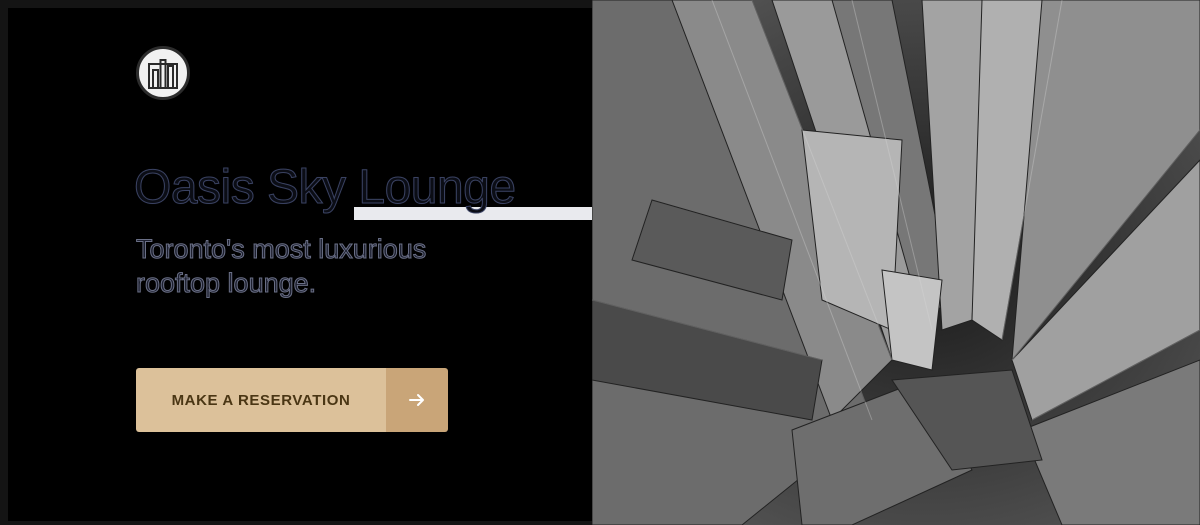 This screenshot has height=525, width=1200. What do you see at coordinates (325, 188) in the screenshot?
I see `page-title: Oasis Sky Lounge` at bounding box center [325, 188].